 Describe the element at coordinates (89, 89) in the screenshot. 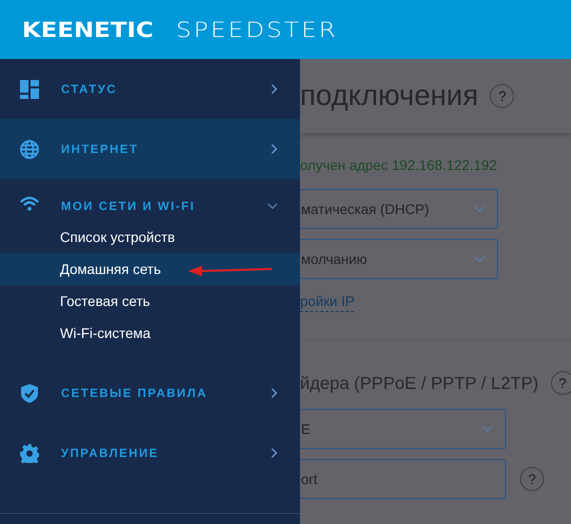

I see `nav-label: СТАТУС` at that location.